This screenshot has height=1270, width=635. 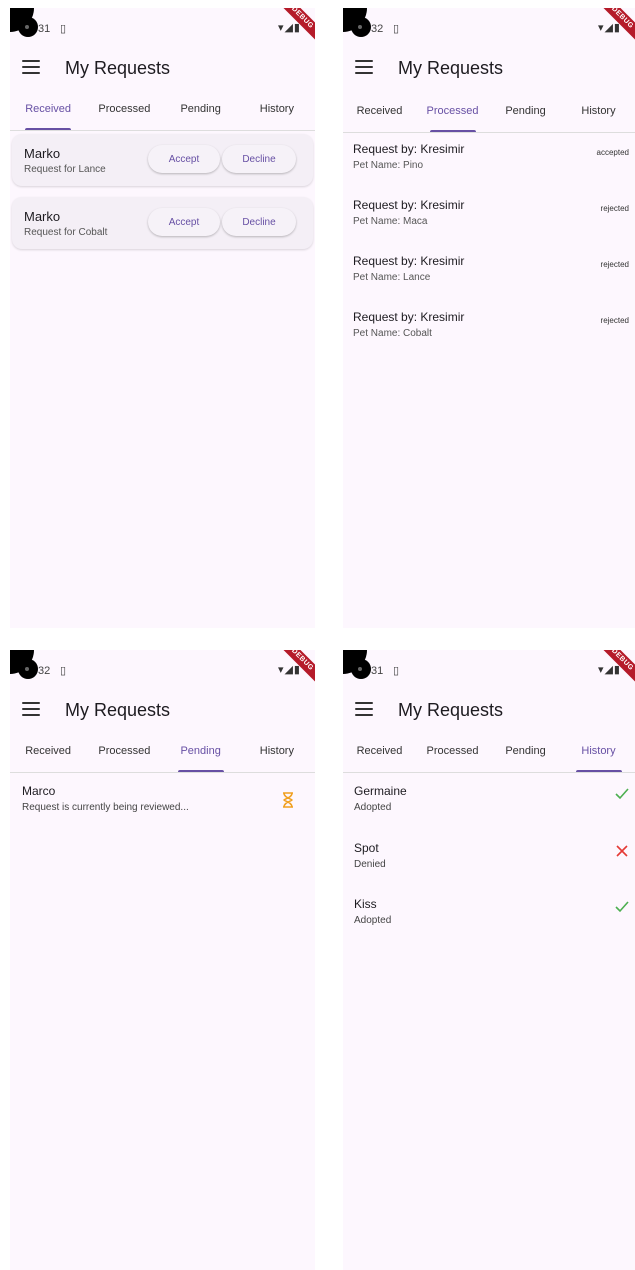 I want to click on pet-name: Pet Name: Pino, so click(x=388, y=165).